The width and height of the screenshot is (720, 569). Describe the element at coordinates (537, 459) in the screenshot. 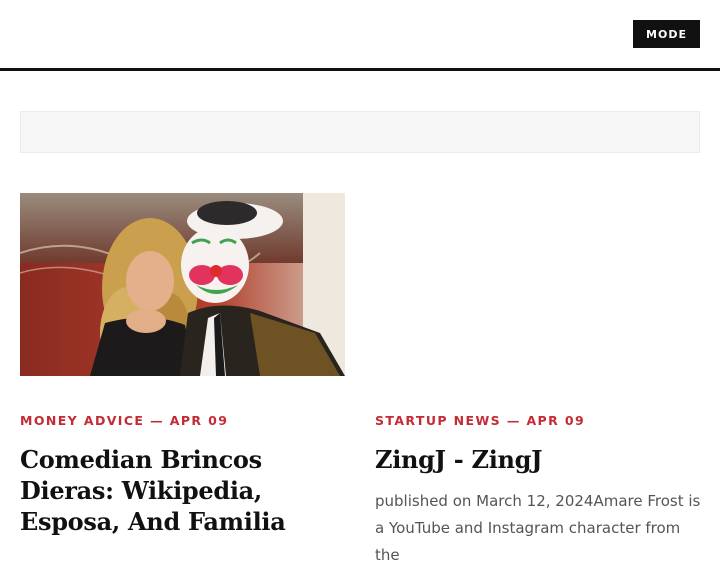

I see `post-title: ZingJ - ZingJ` at that location.